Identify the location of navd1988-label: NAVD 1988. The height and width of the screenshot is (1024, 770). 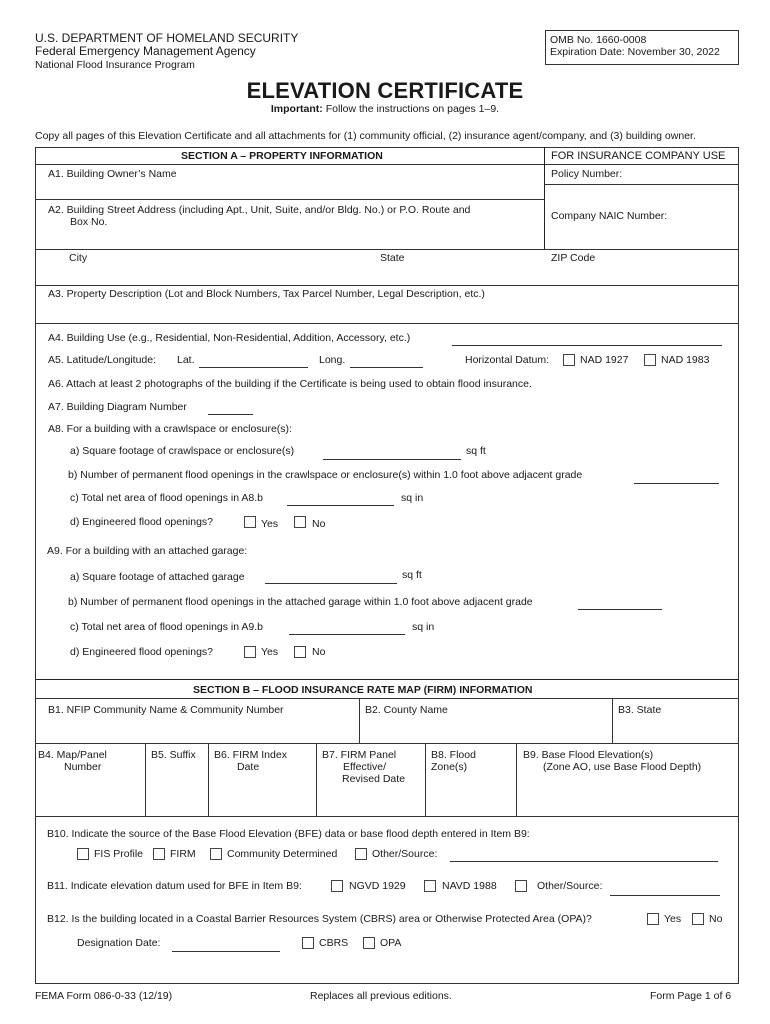
(469, 886).